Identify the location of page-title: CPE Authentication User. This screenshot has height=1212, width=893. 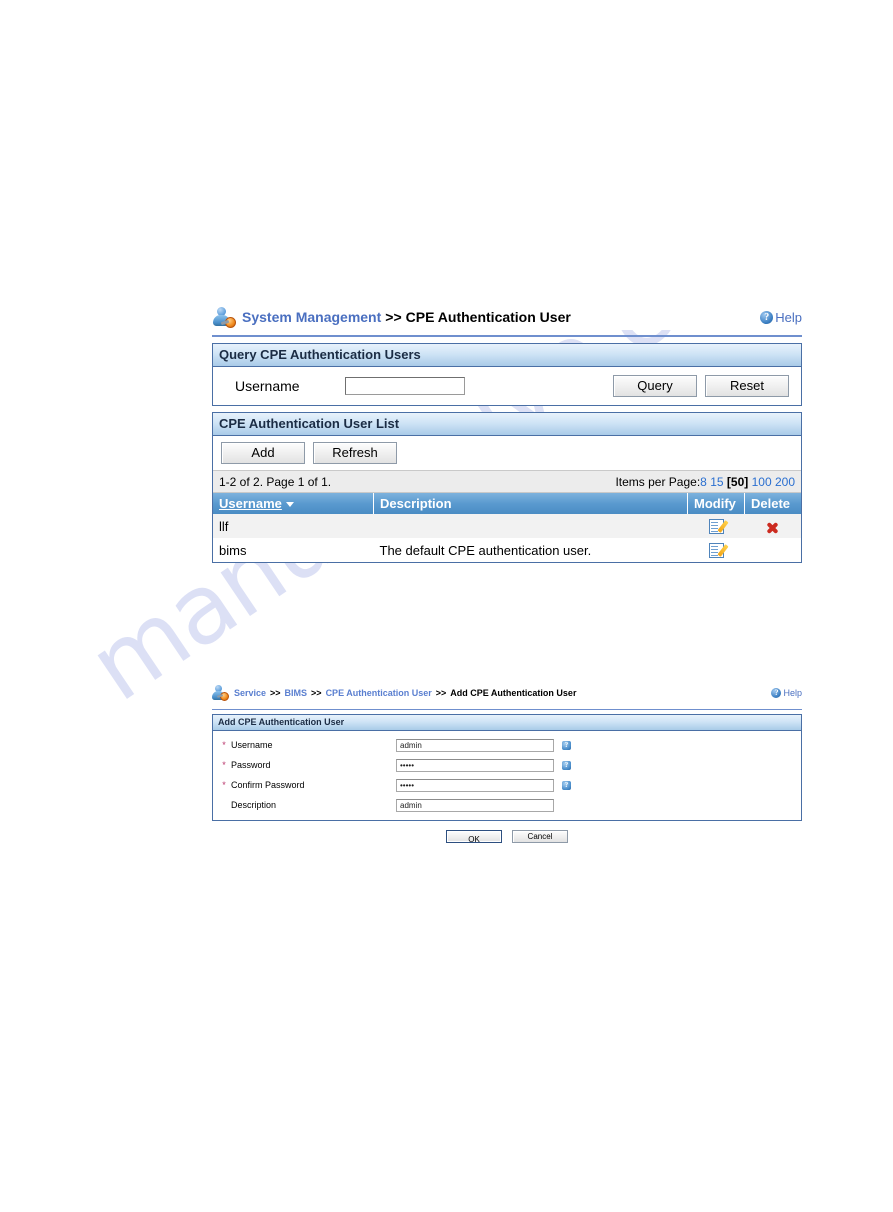
(488, 317).